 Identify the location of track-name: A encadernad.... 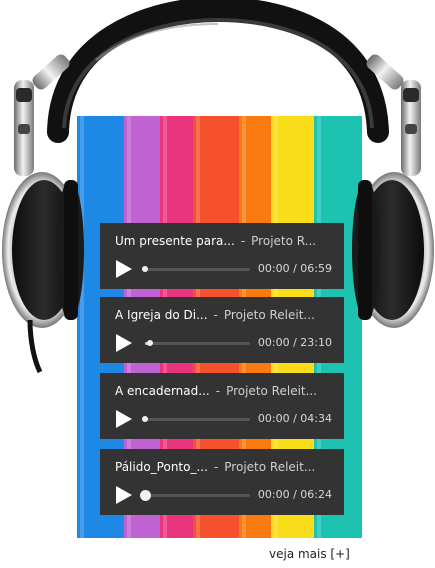
(162, 391).